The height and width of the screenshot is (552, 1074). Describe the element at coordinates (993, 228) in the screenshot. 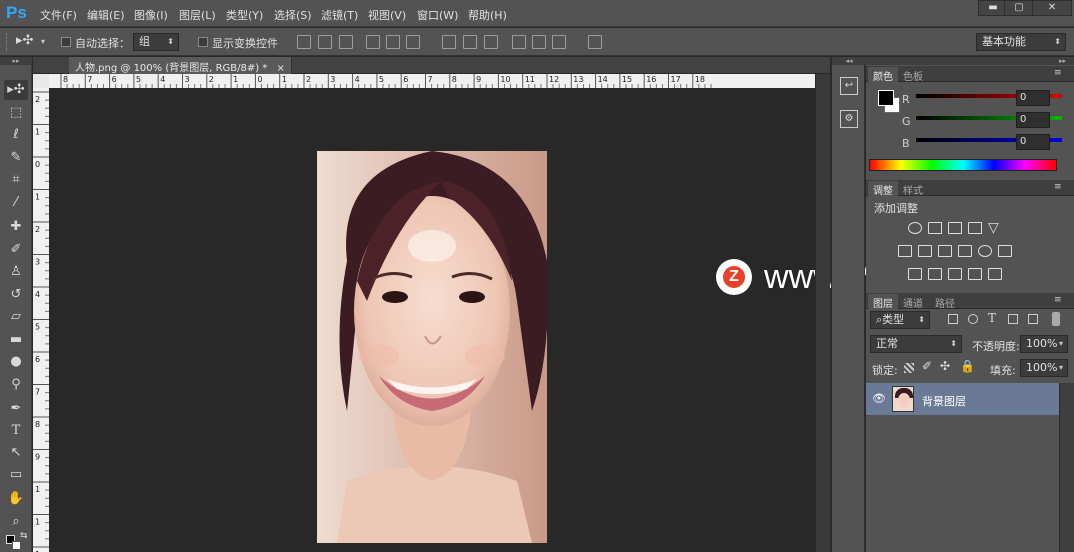

I see `vibrance-icon: ▽` at that location.